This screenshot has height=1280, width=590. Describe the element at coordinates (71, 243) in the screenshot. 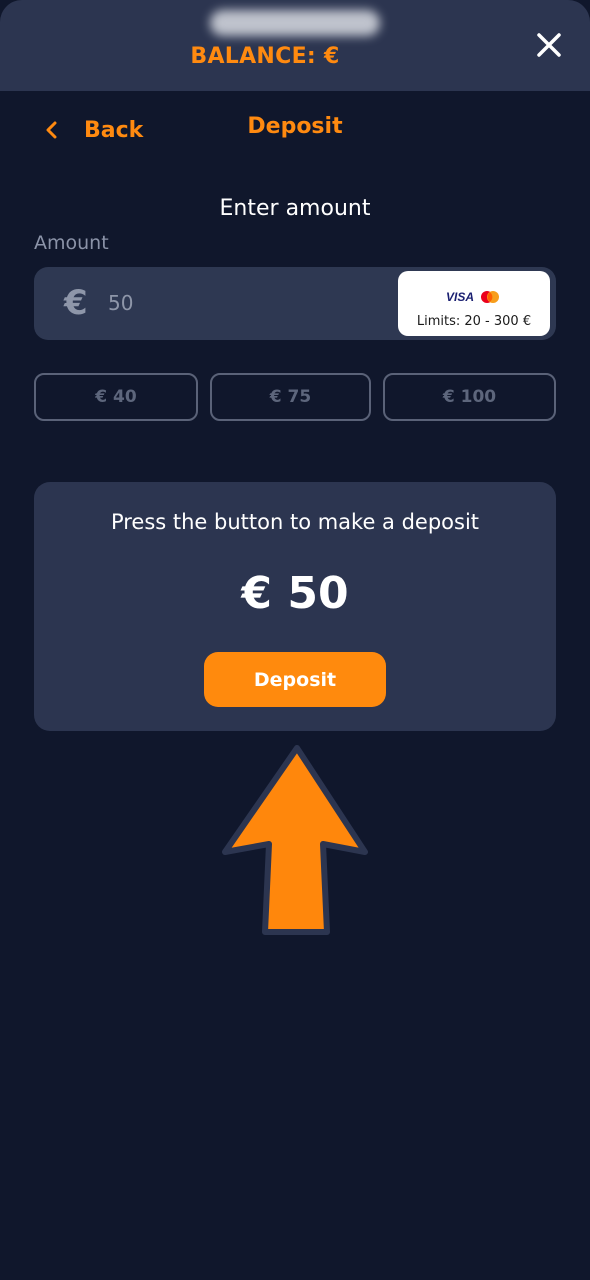

I see `amount-label: Amount` at that location.